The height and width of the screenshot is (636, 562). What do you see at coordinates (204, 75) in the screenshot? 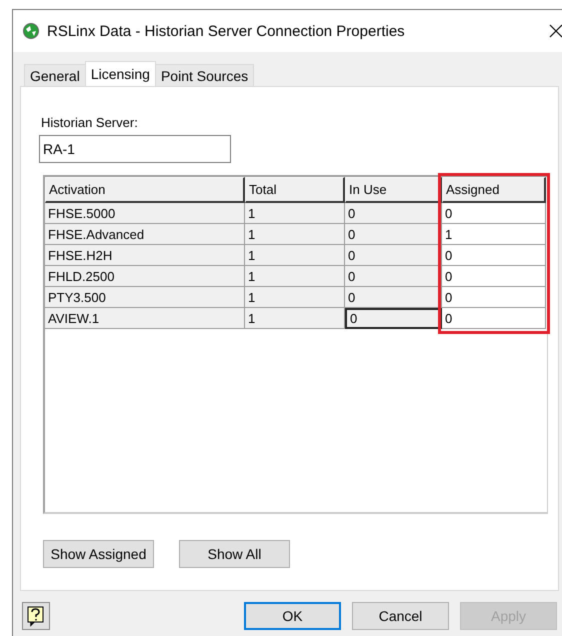
I see `tab: Point Sources` at bounding box center [204, 75].